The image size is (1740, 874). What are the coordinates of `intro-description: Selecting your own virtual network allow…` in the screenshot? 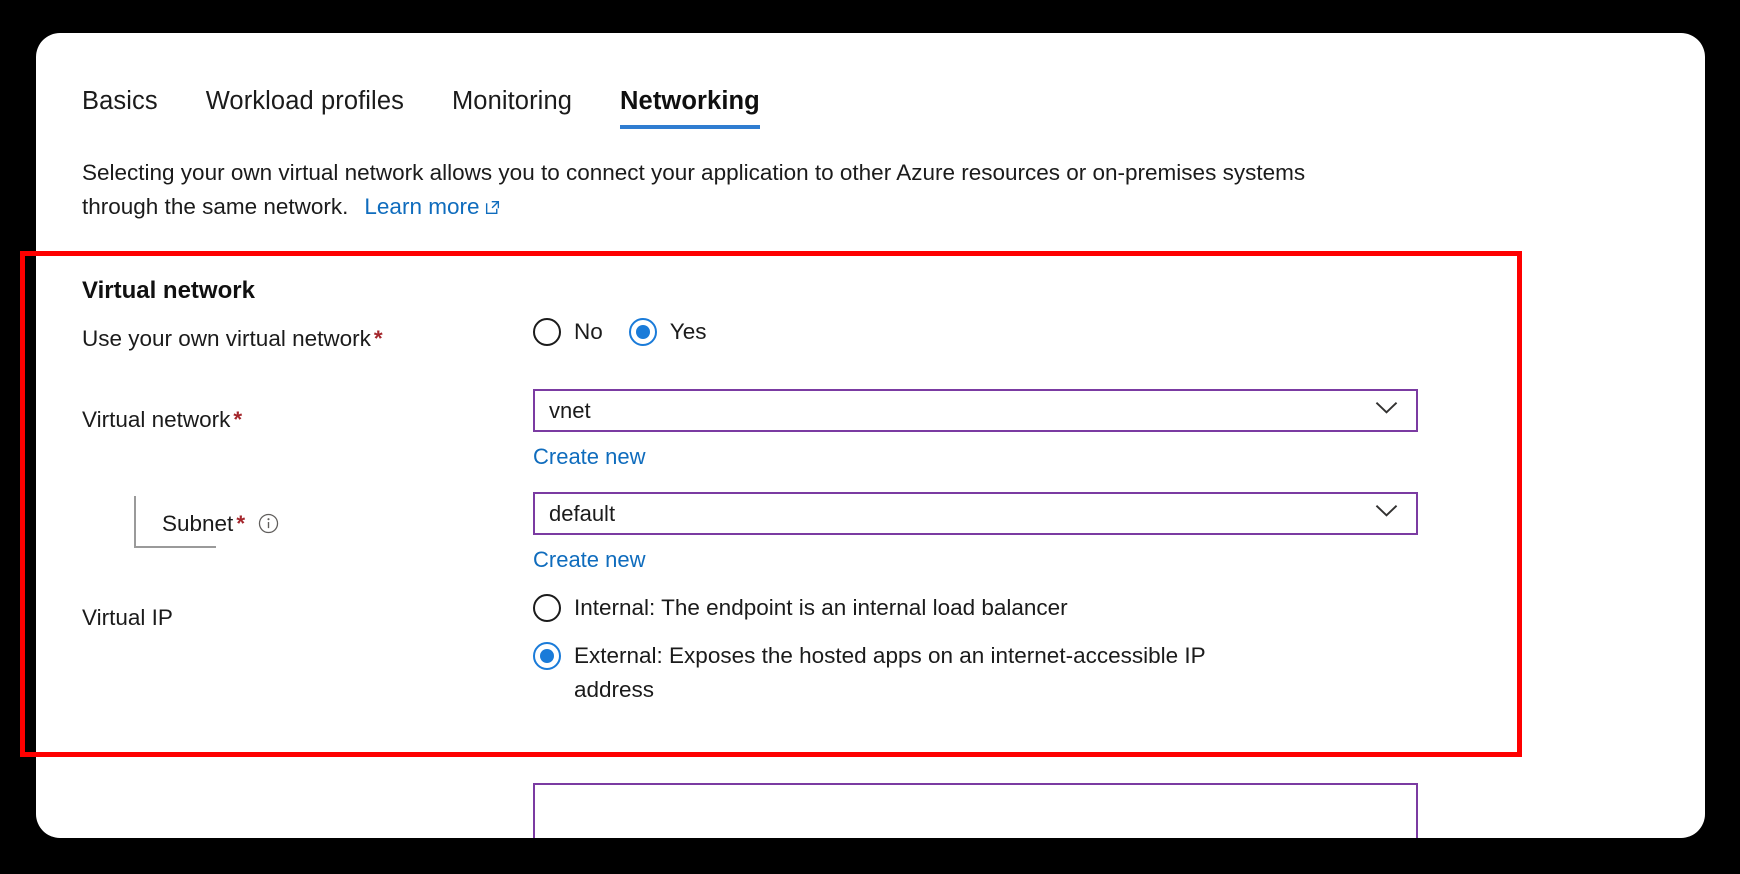 It's located at (707, 191).